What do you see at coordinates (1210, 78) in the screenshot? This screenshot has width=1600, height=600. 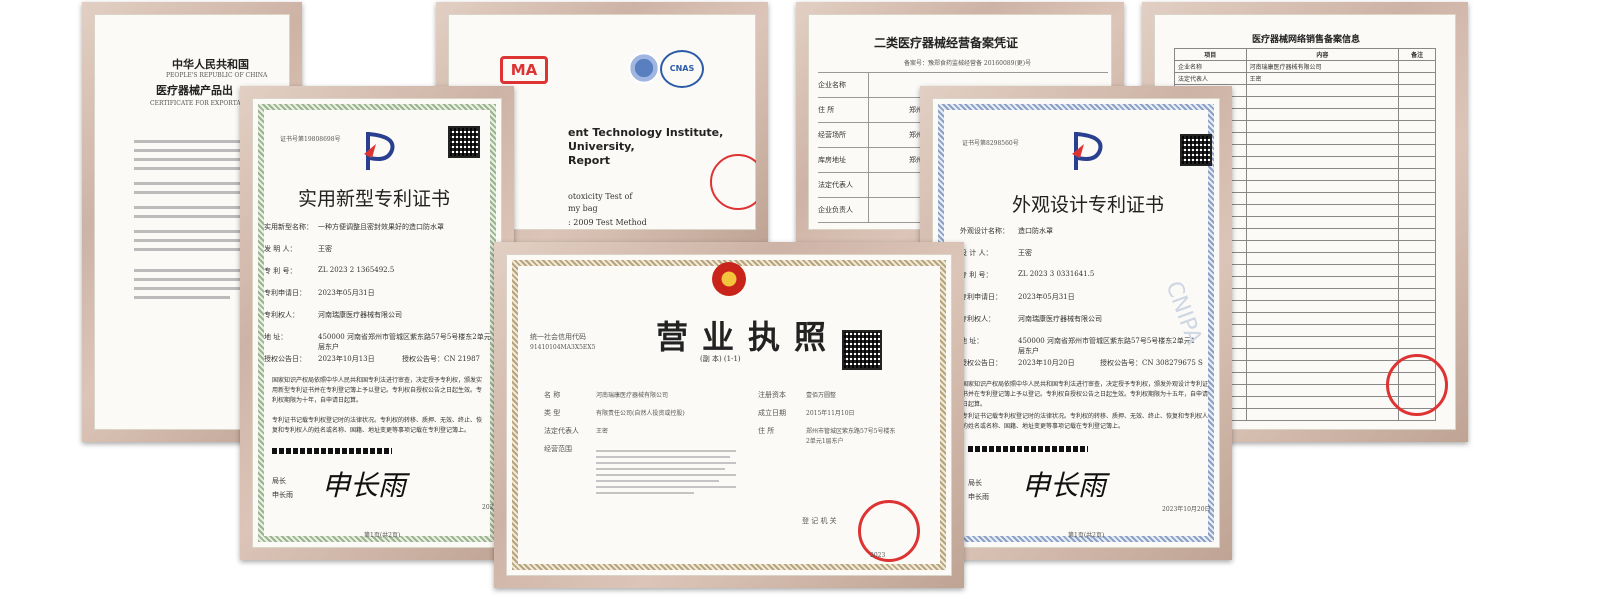 I see `network-row-1-label: 法定代表人` at bounding box center [1210, 78].